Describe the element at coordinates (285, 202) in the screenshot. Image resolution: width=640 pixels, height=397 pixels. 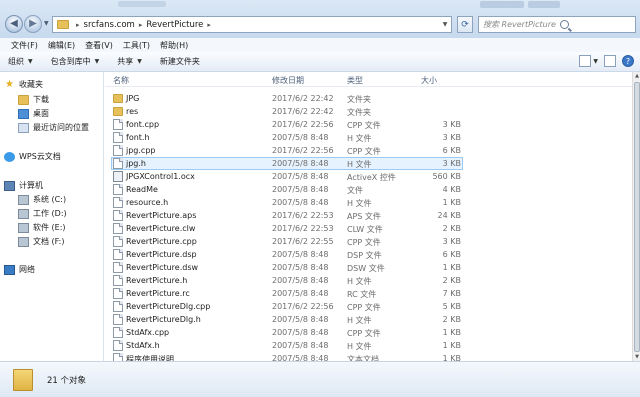
I see `table-row: resource.h 2007/5/8 8:48 H 文件 1 KB` at that location.